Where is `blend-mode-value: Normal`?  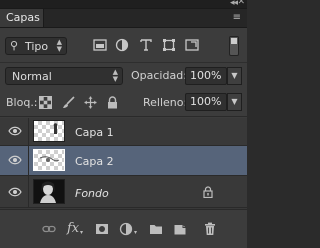
blend-mode-value: Normal is located at coordinates (32, 76).